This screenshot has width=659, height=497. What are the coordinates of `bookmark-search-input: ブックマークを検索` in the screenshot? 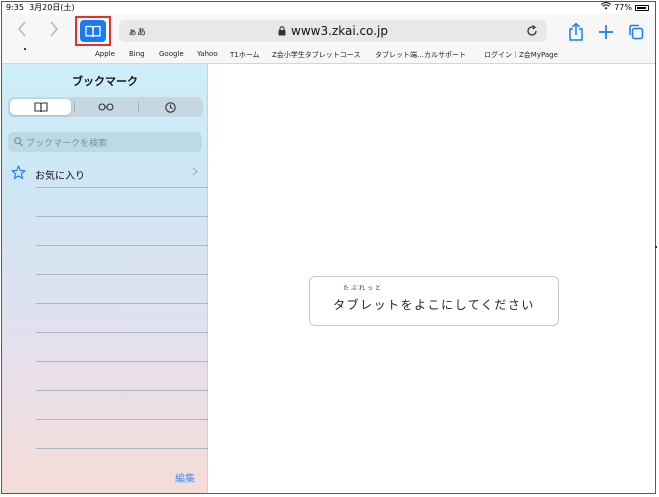 It's located at (105, 142).